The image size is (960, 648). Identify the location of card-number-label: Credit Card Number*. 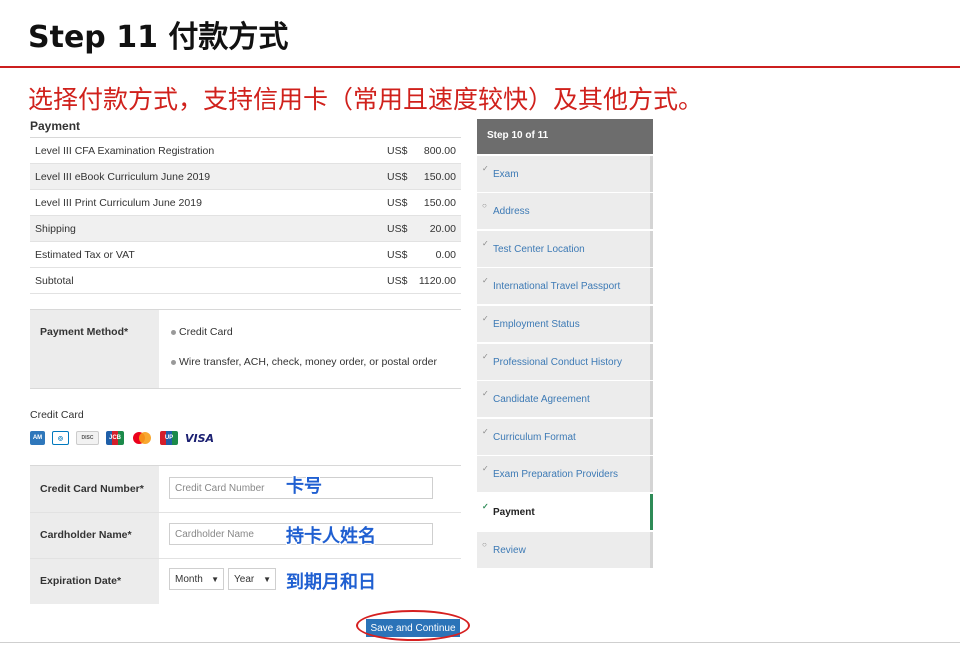
(92, 489).